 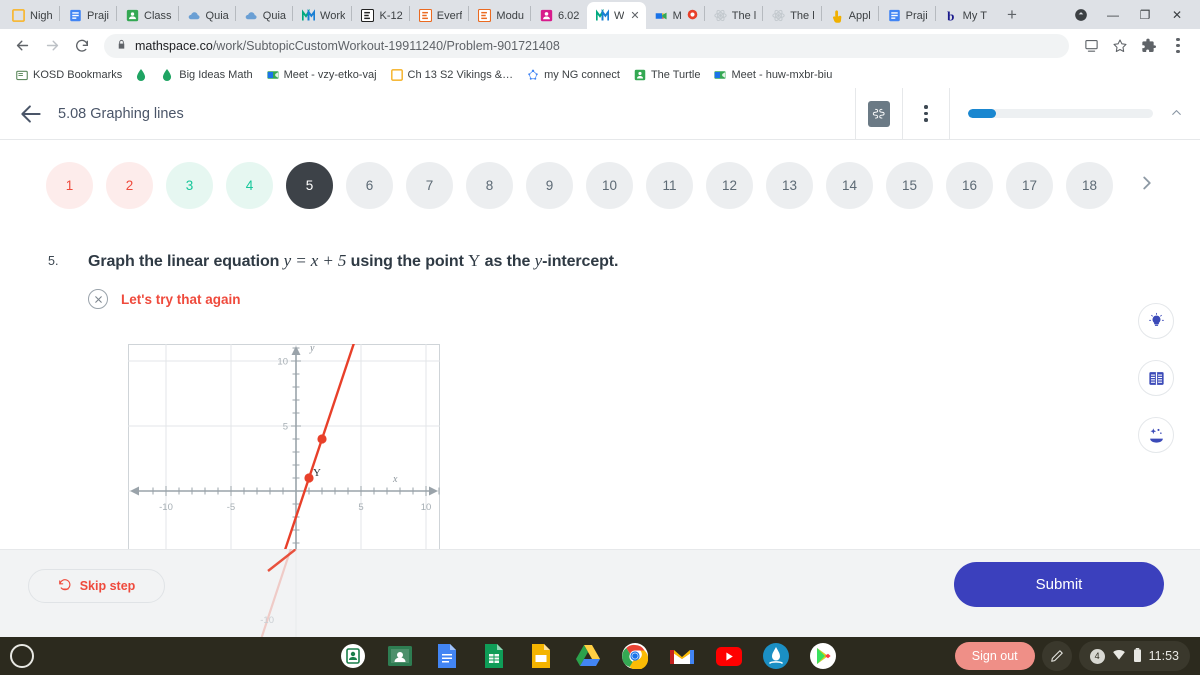 What do you see at coordinates (1089, 185) in the screenshot?
I see `step-button-18: 18` at bounding box center [1089, 185].